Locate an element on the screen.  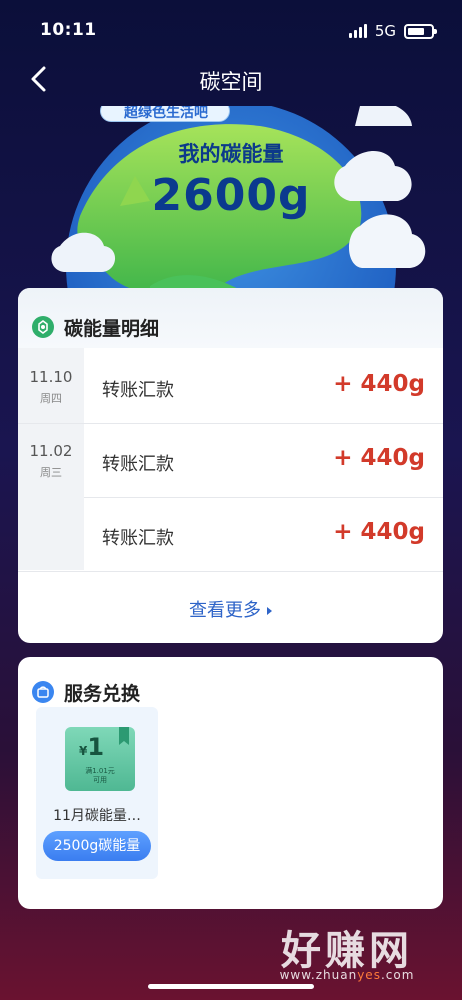
status-bar: 10:11 5G is located at coordinates (231, 30).